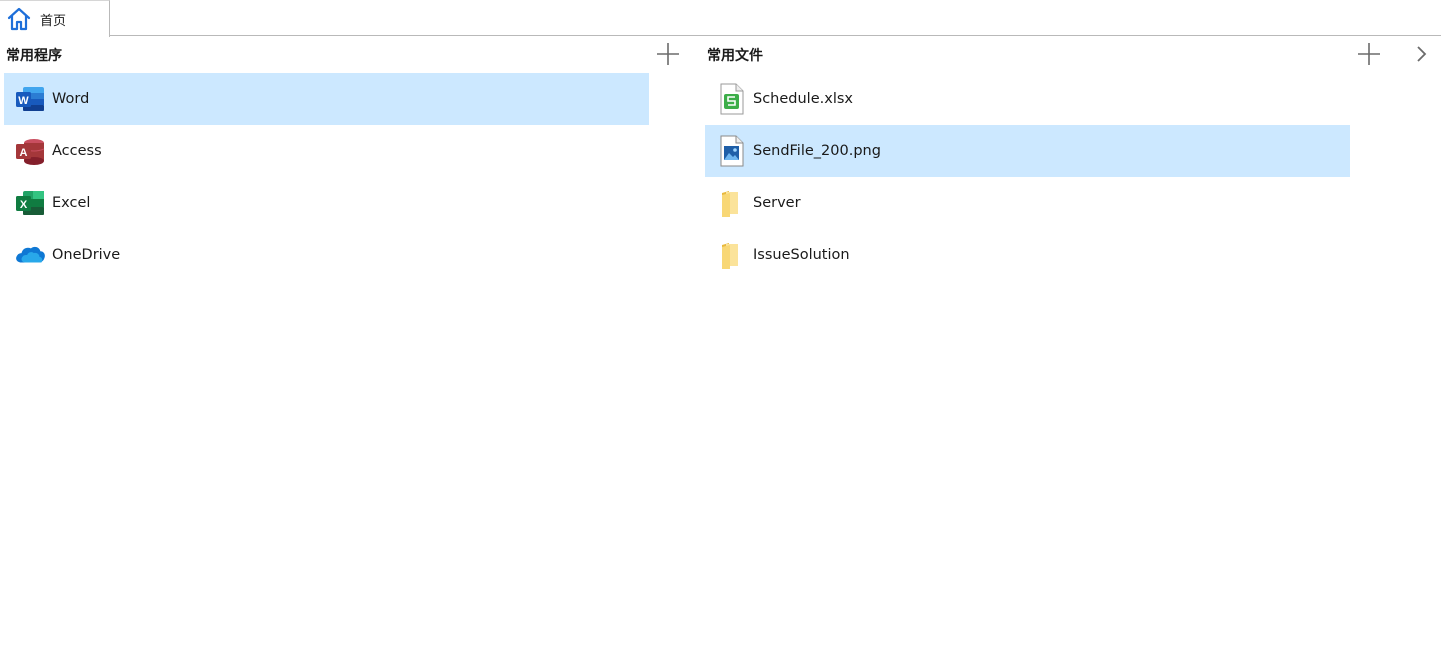  I want to click on onedrive-icon, so click(30, 255).